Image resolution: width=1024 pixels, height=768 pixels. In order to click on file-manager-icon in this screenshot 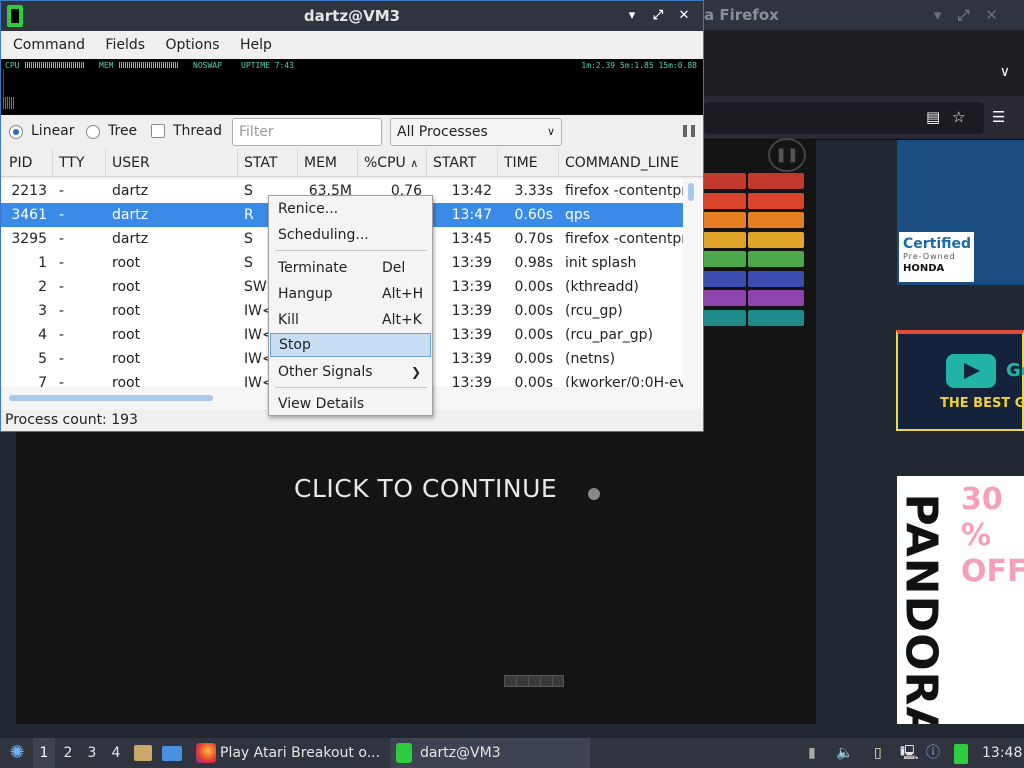, I will do `click(144, 753)`.